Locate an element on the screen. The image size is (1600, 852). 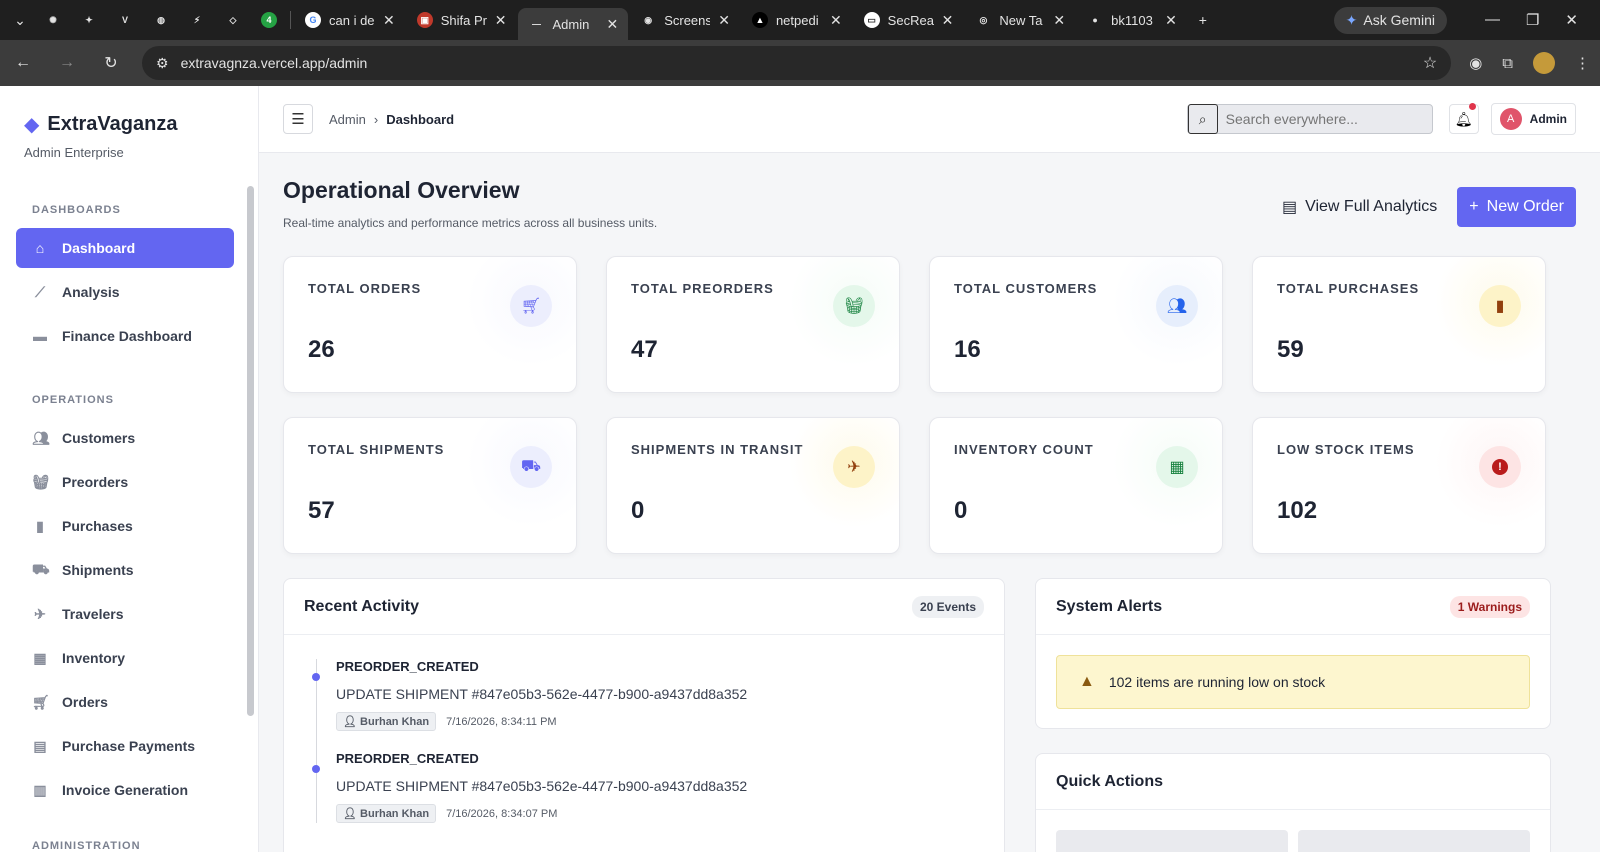
bookmark-star-icon: ☆ is located at coordinates (1430, 63).